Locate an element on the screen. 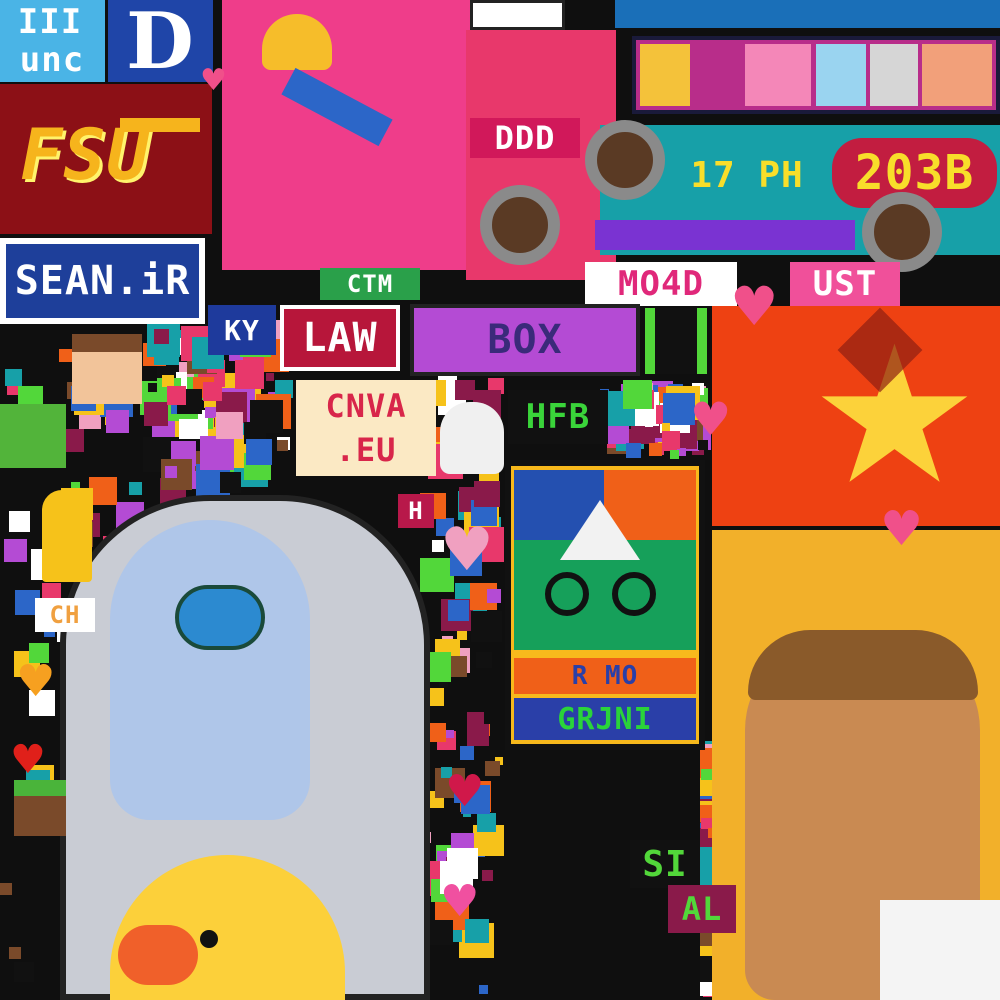 Image resolution: width=1000 pixels, height=1000 pixels. yellow-figure-icon is located at coordinates (67, 536).